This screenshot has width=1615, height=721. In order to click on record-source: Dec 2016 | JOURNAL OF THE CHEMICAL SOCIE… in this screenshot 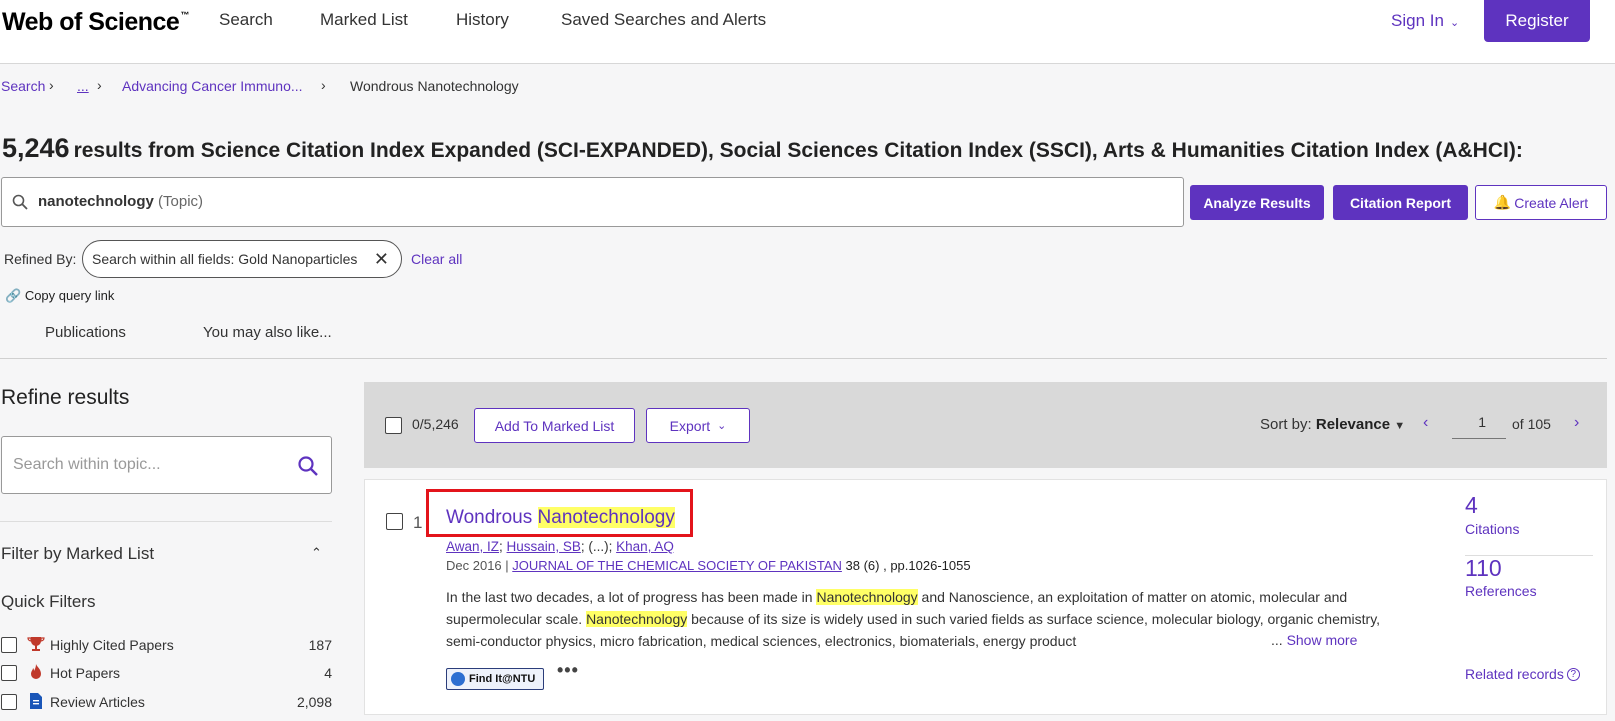, I will do `click(708, 565)`.